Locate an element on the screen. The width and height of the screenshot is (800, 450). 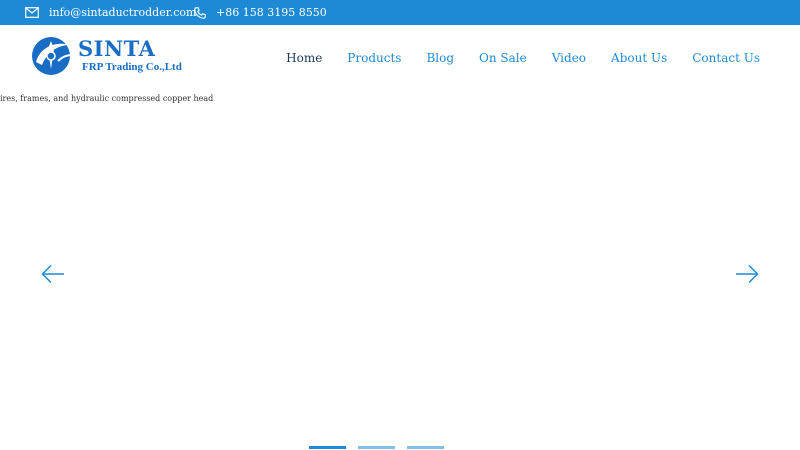
arrow-right-icon is located at coordinates (747, 276).